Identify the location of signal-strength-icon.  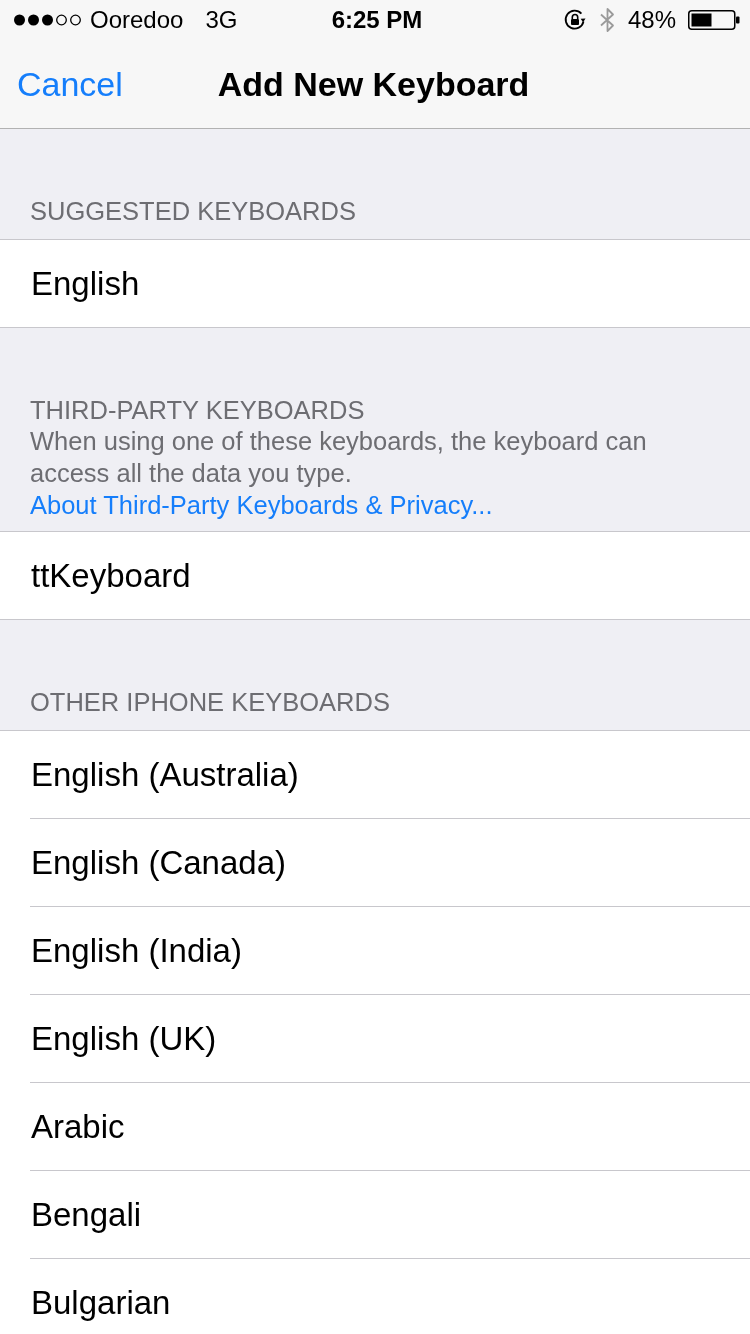
(47, 20).